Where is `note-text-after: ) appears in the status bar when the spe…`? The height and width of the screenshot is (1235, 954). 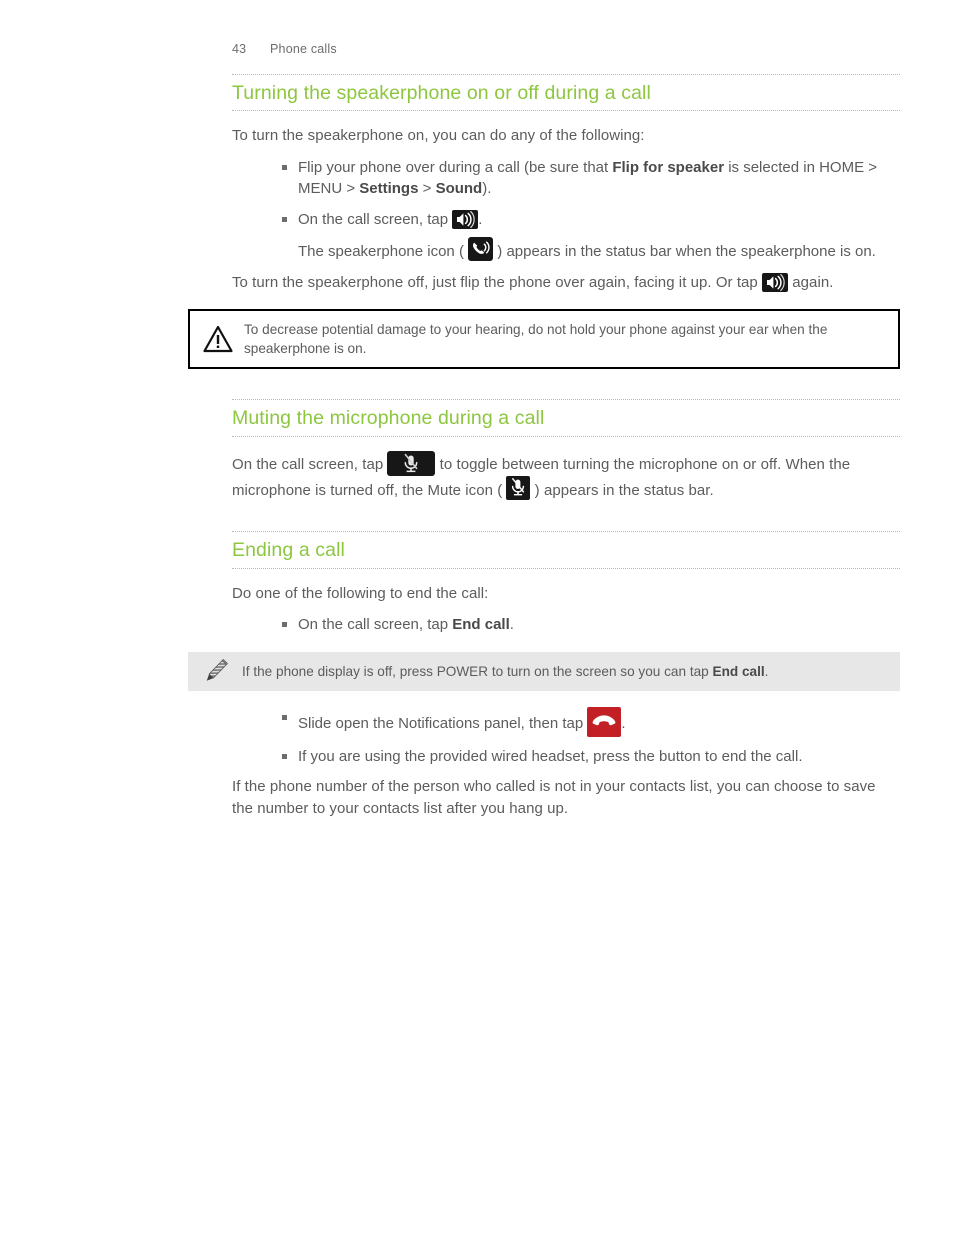 note-text-after: ) appears in the status bar when the spe… is located at coordinates (684, 252).